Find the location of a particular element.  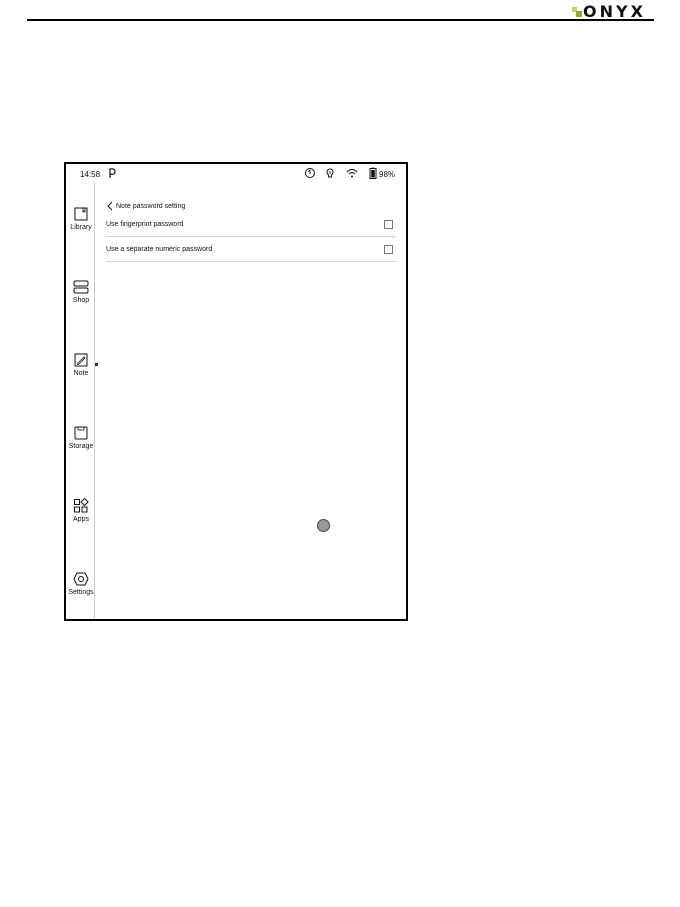

sidebar-item-label: Apps is located at coordinates (81, 519).